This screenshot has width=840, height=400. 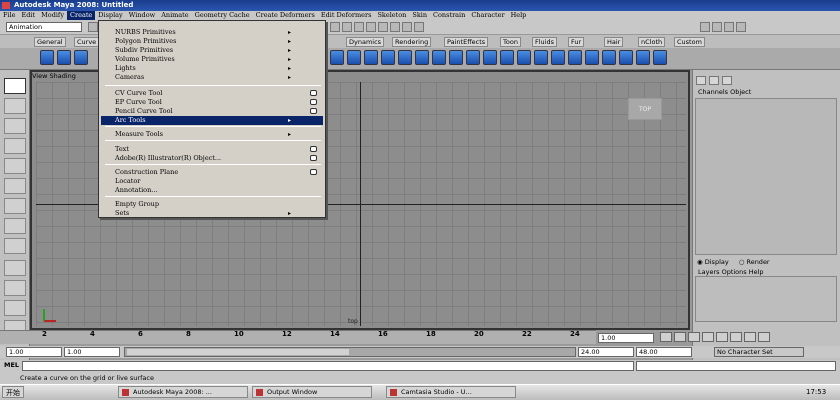 What do you see at coordinates (405, 57) in the screenshot?
I see `shelf-tool-5-icon` at bounding box center [405, 57].